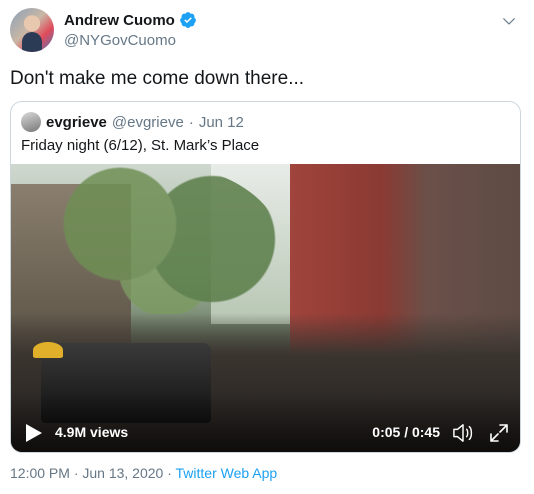 This screenshot has height=494, width=534. What do you see at coordinates (92, 432) in the screenshot?
I see `video-view-count: 4.9M views` at bounding box center [92, 432].